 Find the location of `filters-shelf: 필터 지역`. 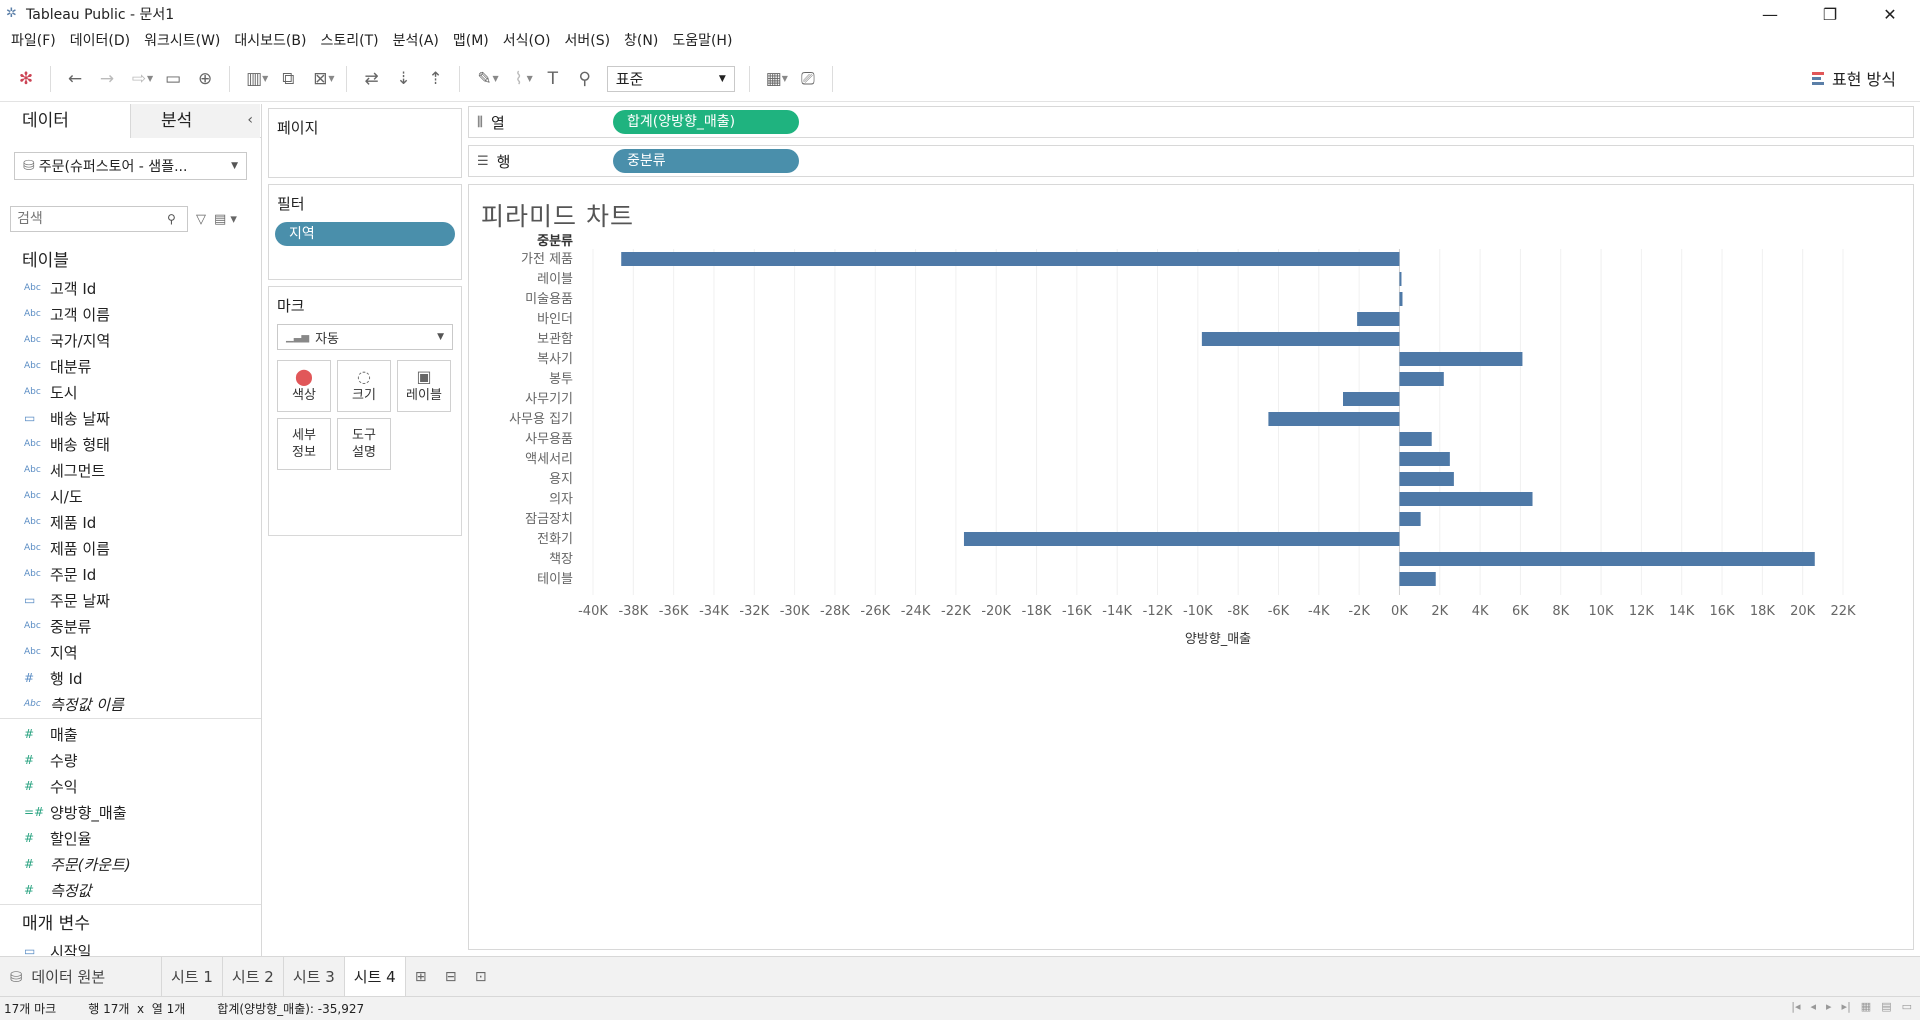

filters-shelf: 필터 지역 is located at coordinates (365, 232).